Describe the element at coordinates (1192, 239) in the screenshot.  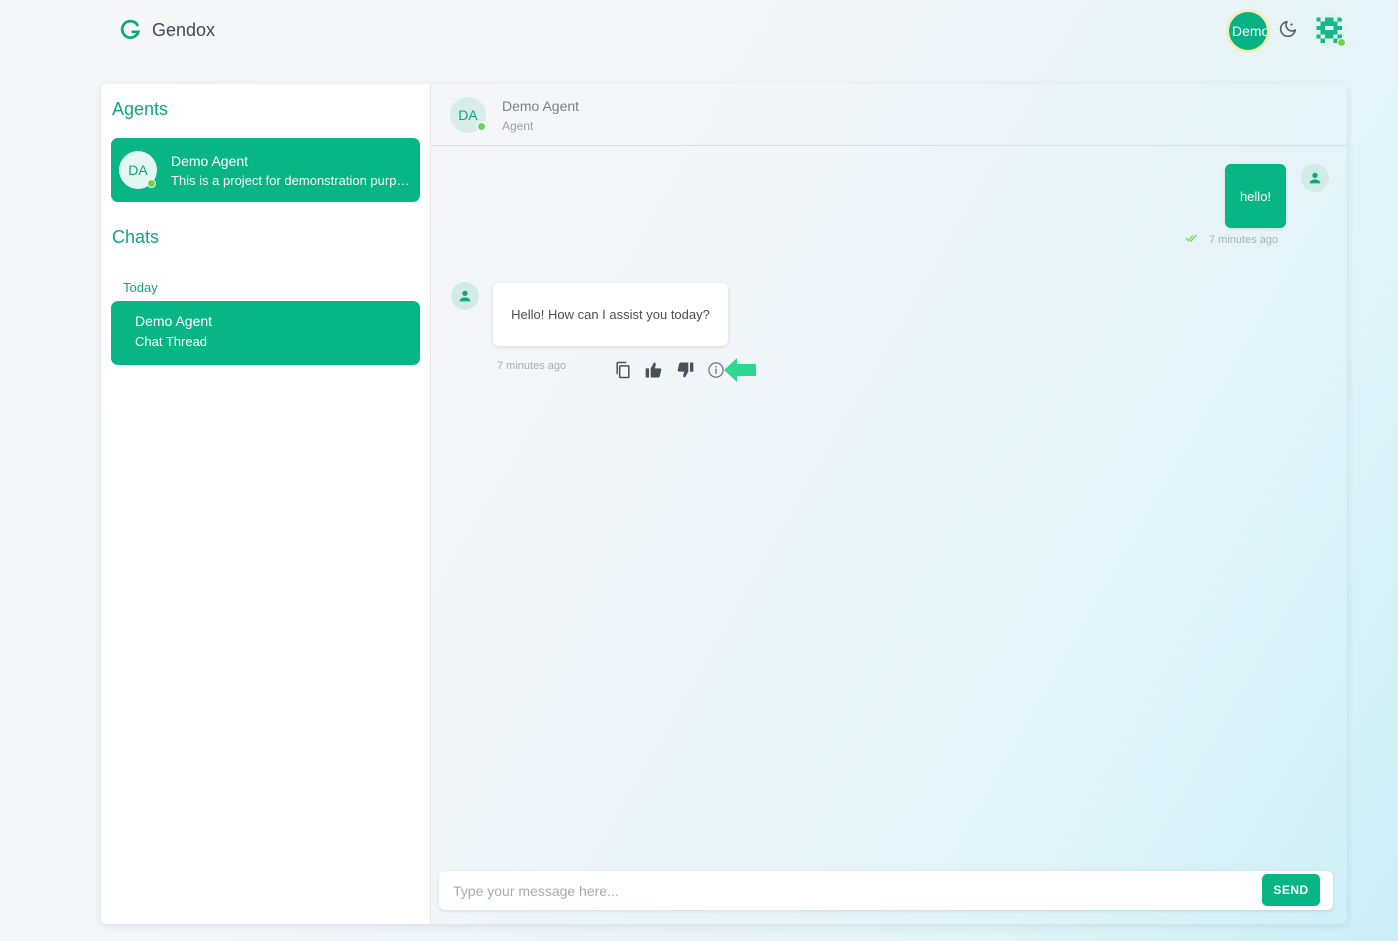
I see `double-check-icon` at that location.